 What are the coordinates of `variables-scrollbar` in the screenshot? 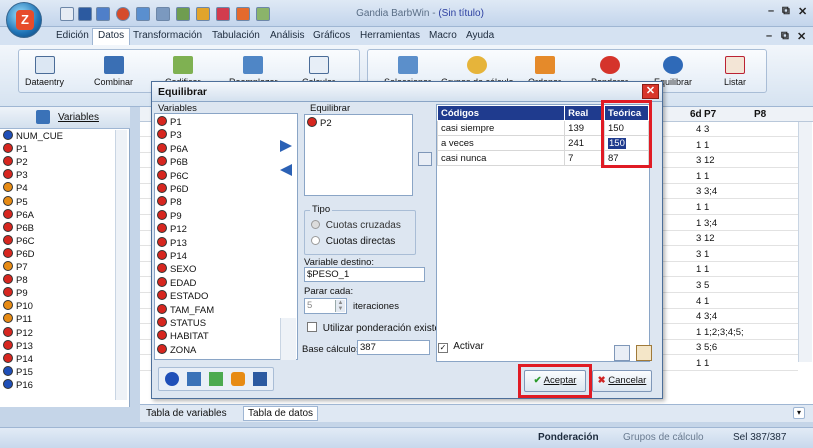 It's located at (121, 265).